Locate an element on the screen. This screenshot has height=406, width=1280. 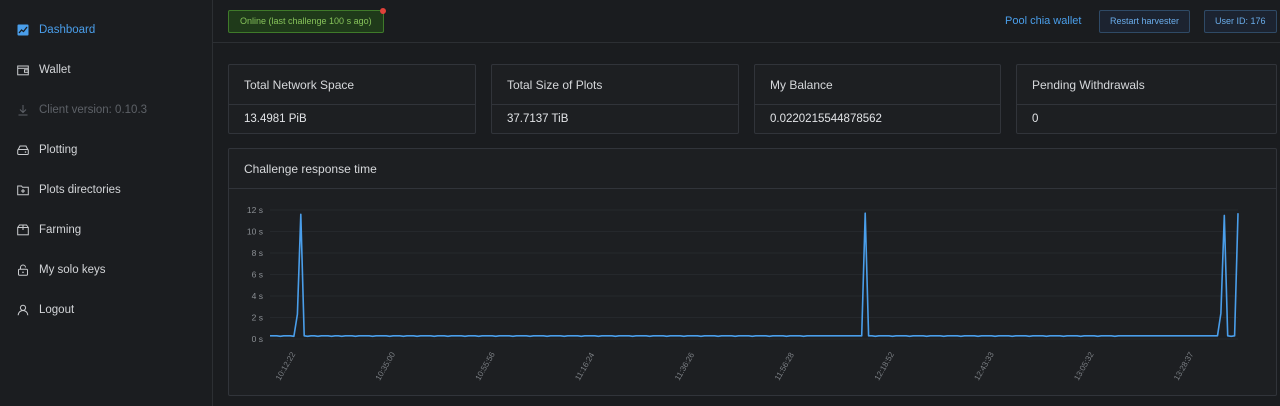
card-title: Total Network Space is located at coordinates (352, 85).